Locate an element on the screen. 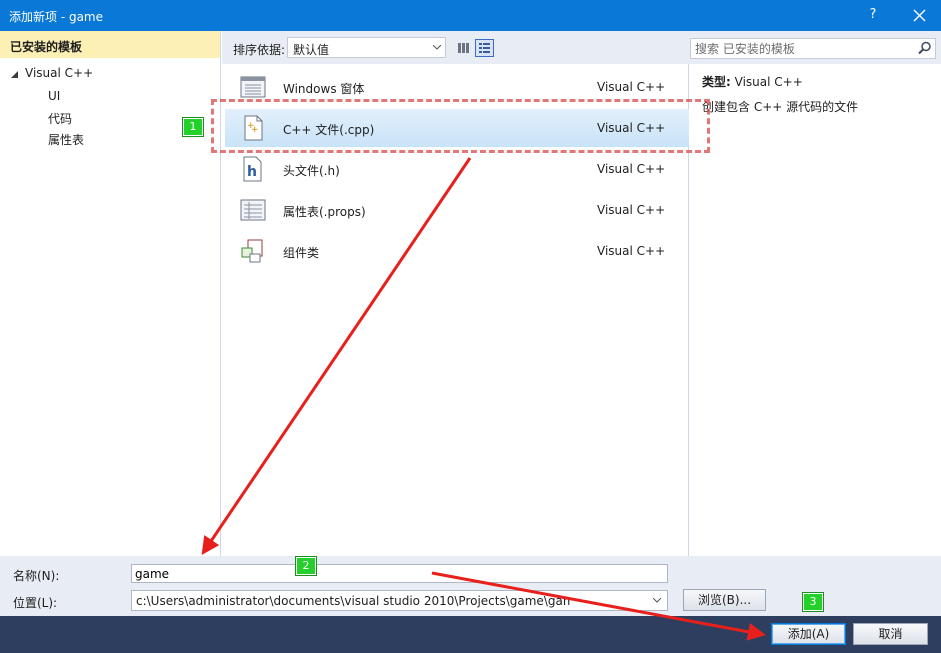  template-item-component-class: 组件类 Visual C++ is located at coordinates (457, 251).